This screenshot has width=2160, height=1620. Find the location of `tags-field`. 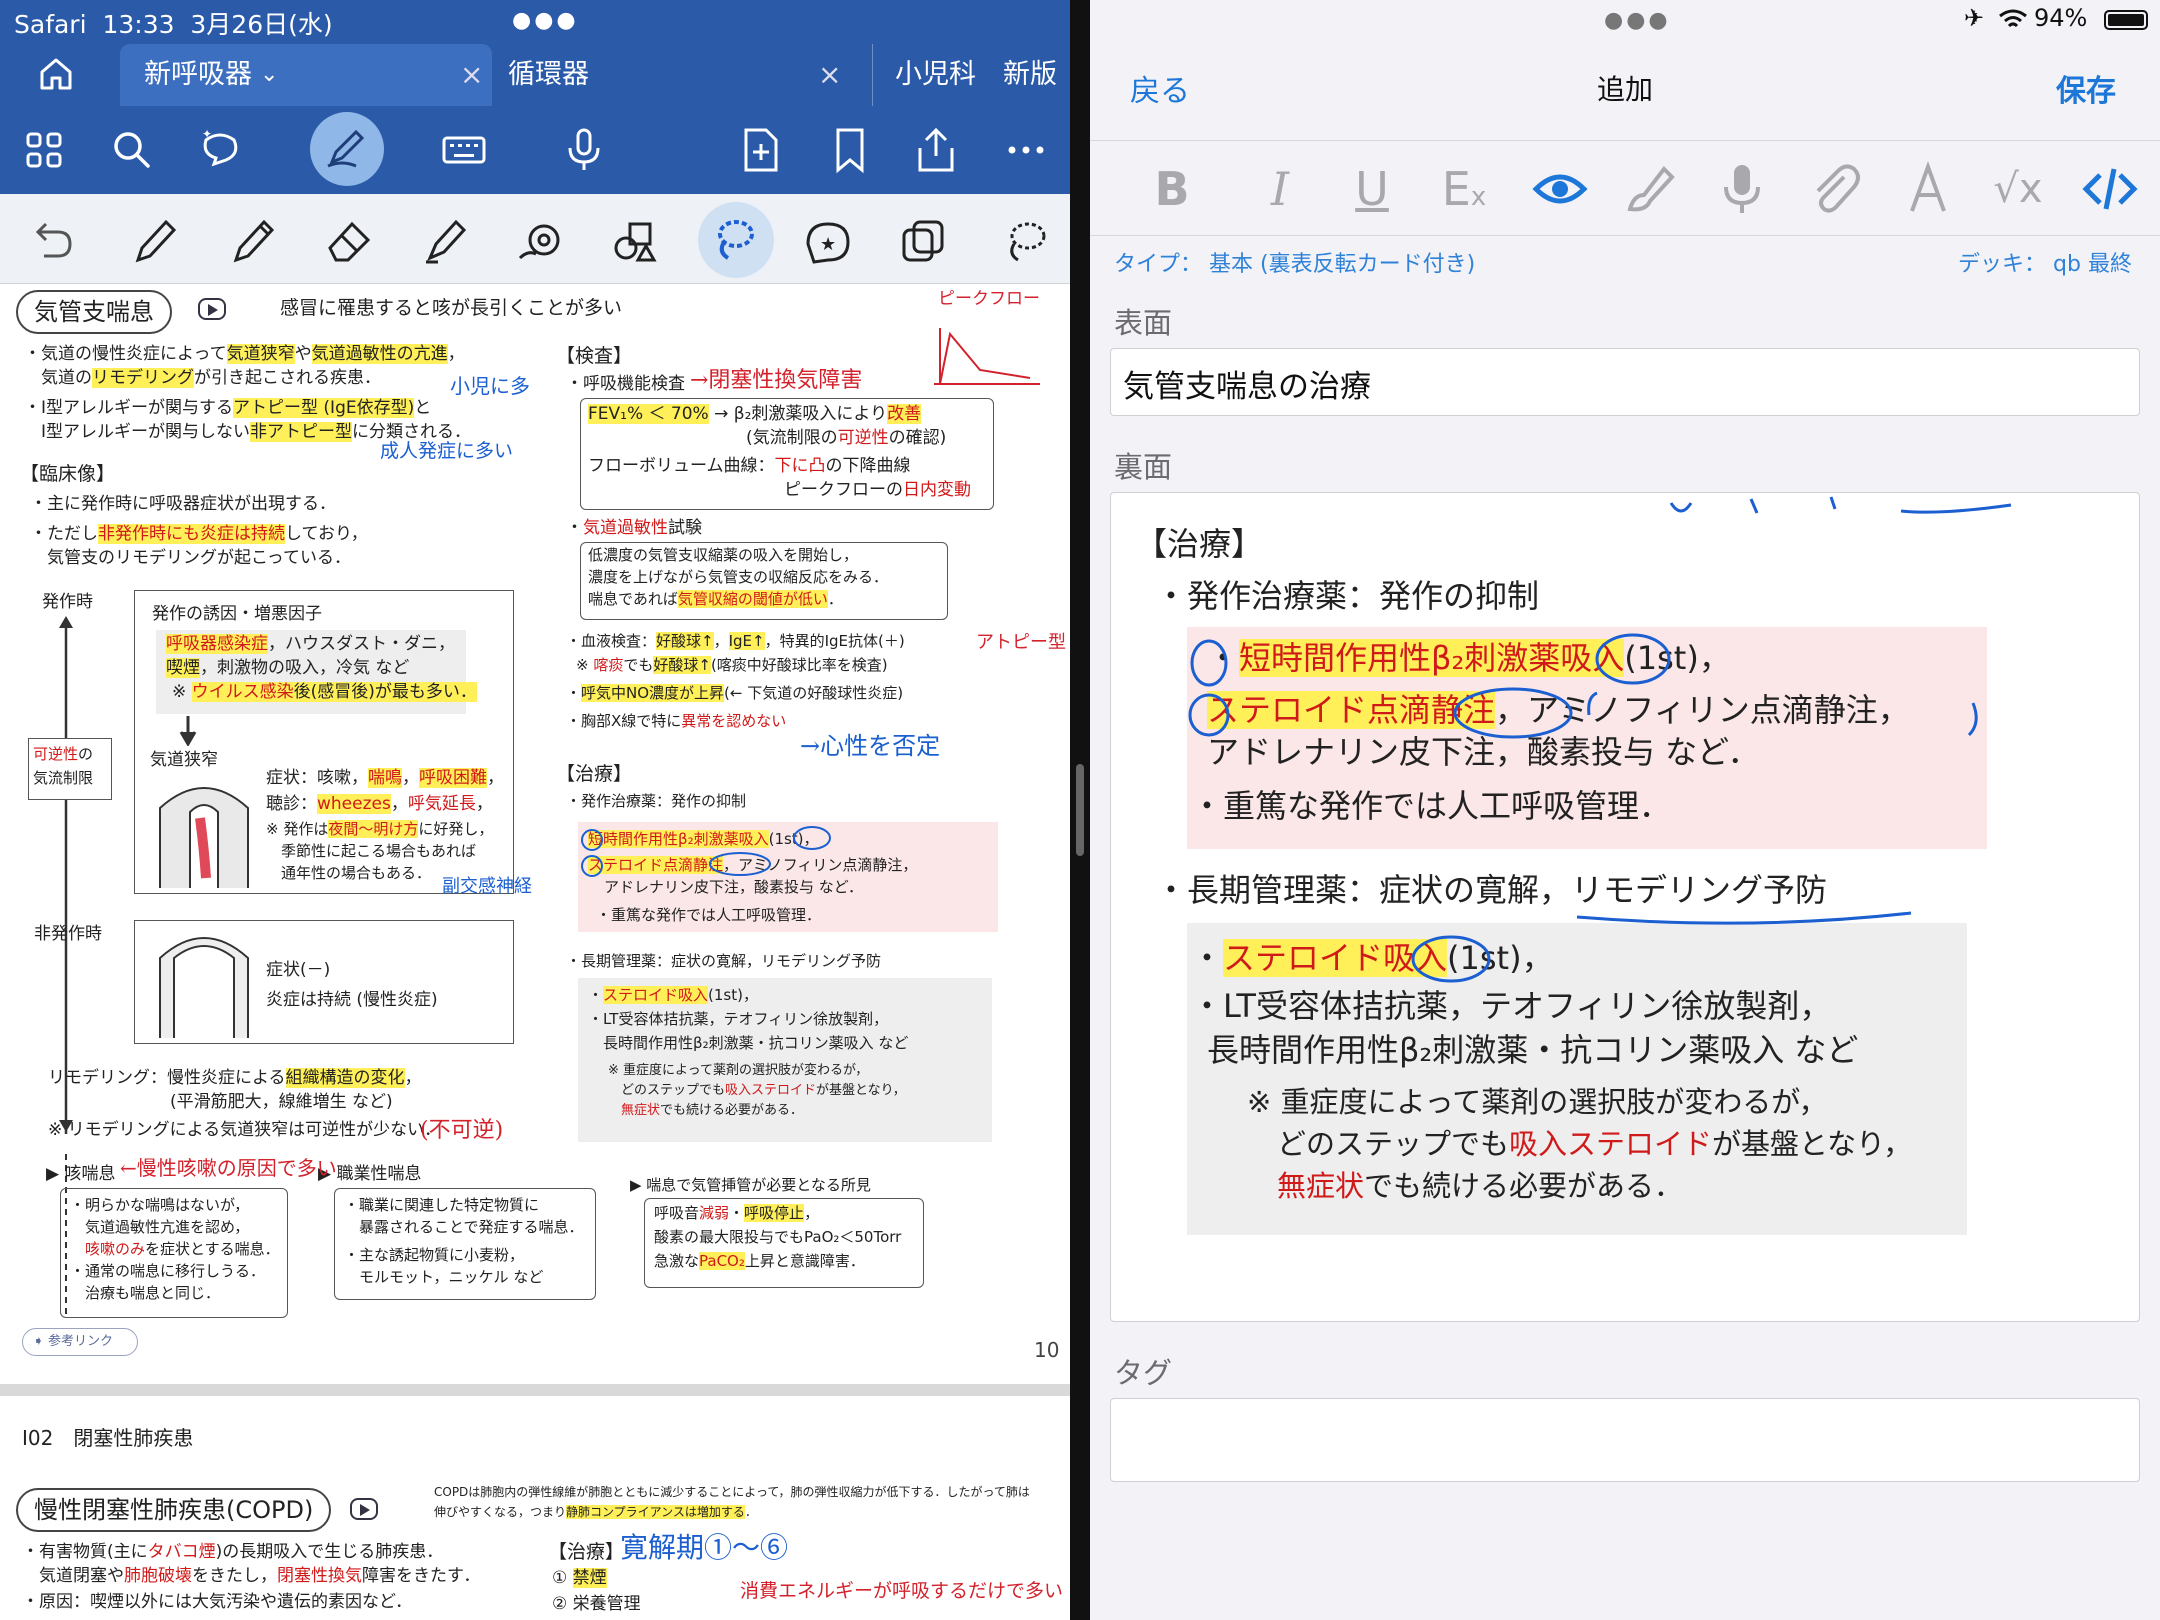

tags-field is located at coordinates (1625, 1440).